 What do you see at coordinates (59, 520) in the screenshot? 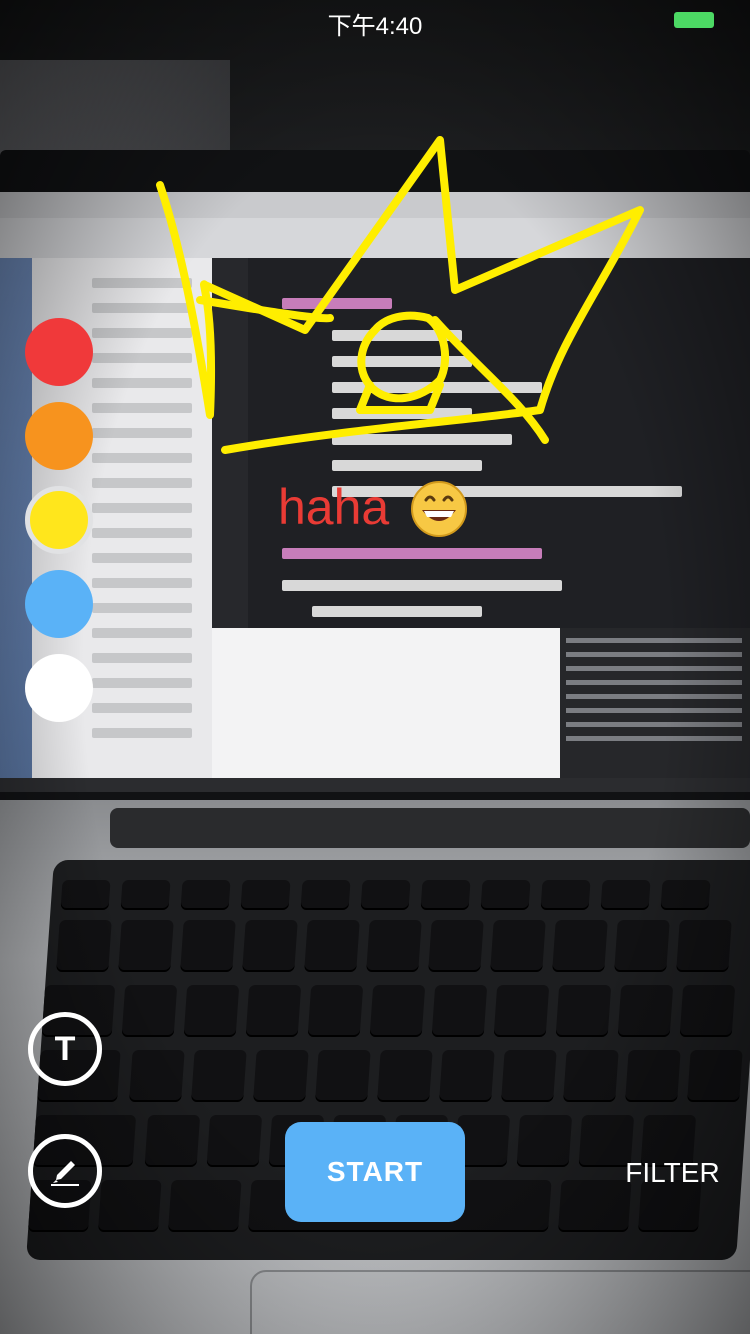
I see `color-swatch-yellow` at bounding box center [59, 520].